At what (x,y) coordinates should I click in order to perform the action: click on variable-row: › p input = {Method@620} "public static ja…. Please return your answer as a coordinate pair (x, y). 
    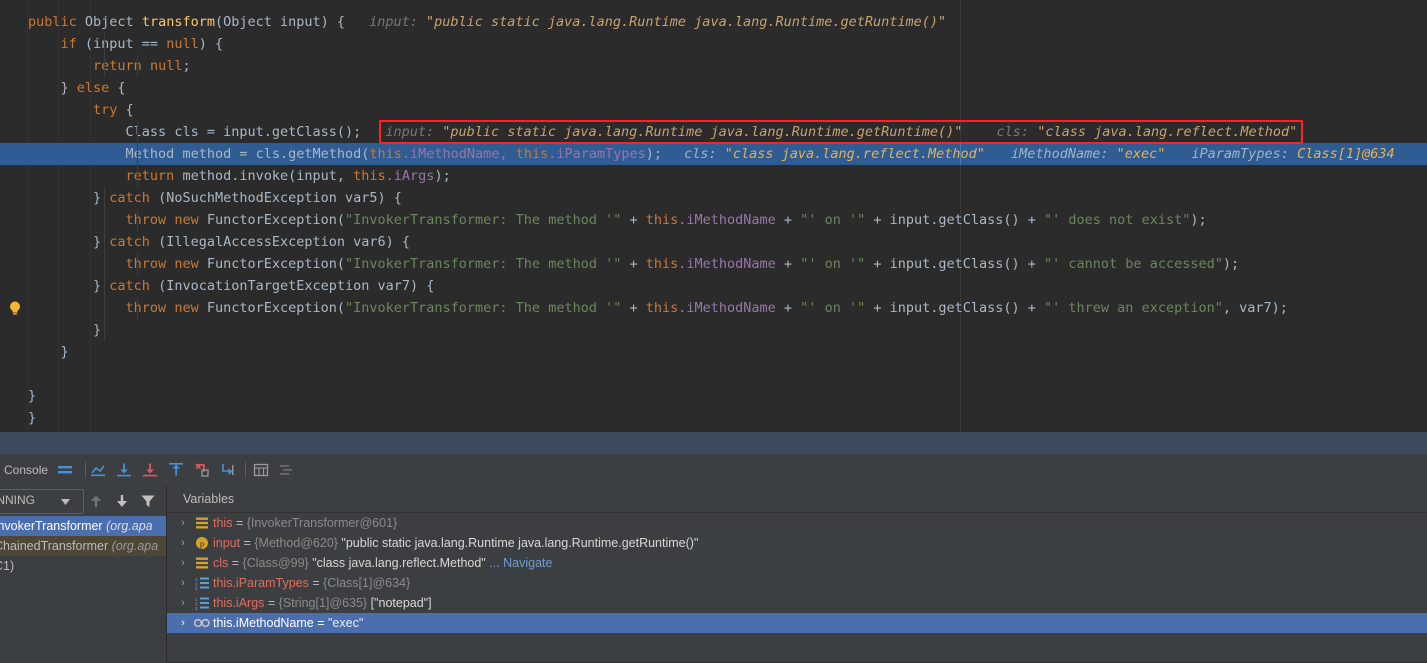
    Looking at the image, I should click on (797, 543).